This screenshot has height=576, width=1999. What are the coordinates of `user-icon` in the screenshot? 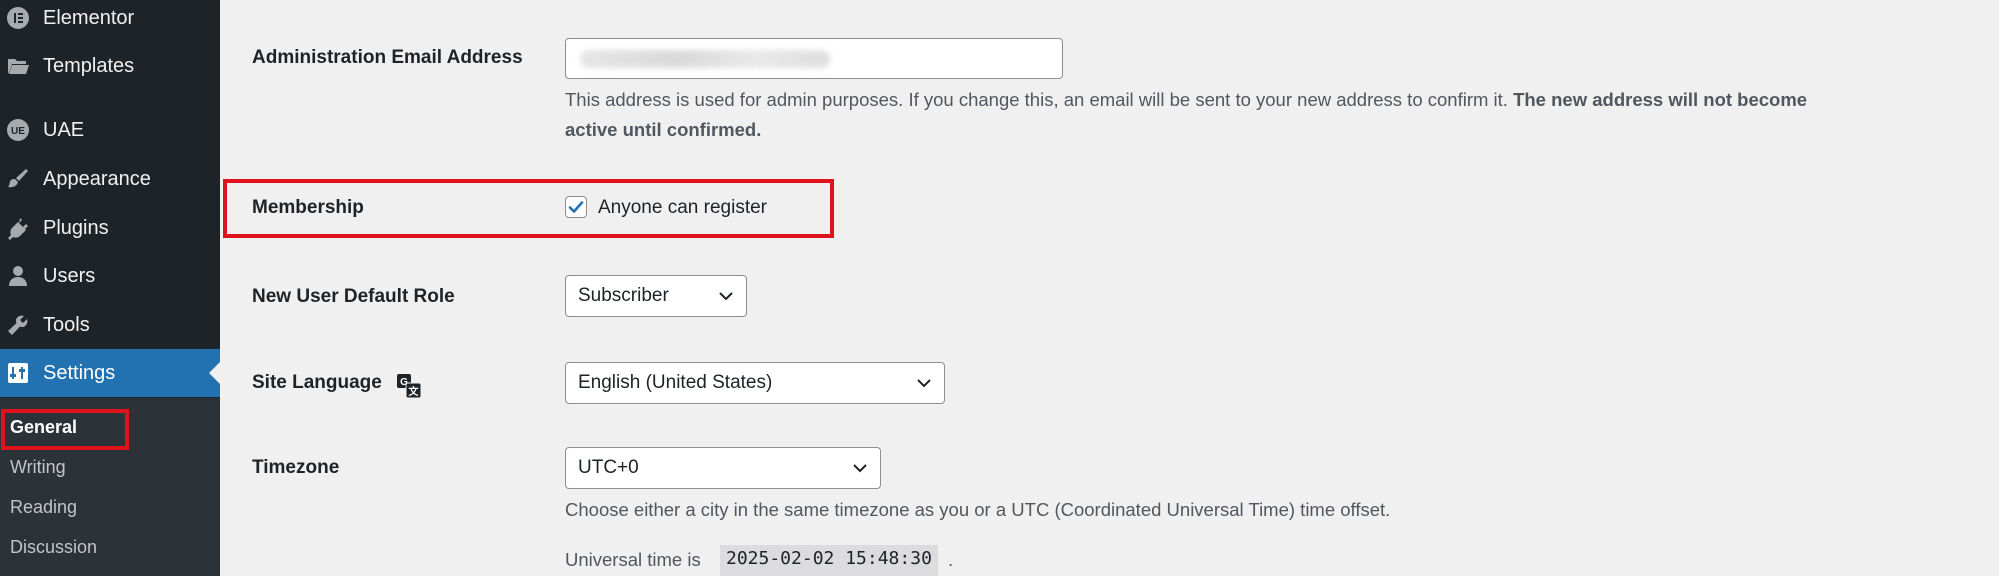 It's located at (18, 276).